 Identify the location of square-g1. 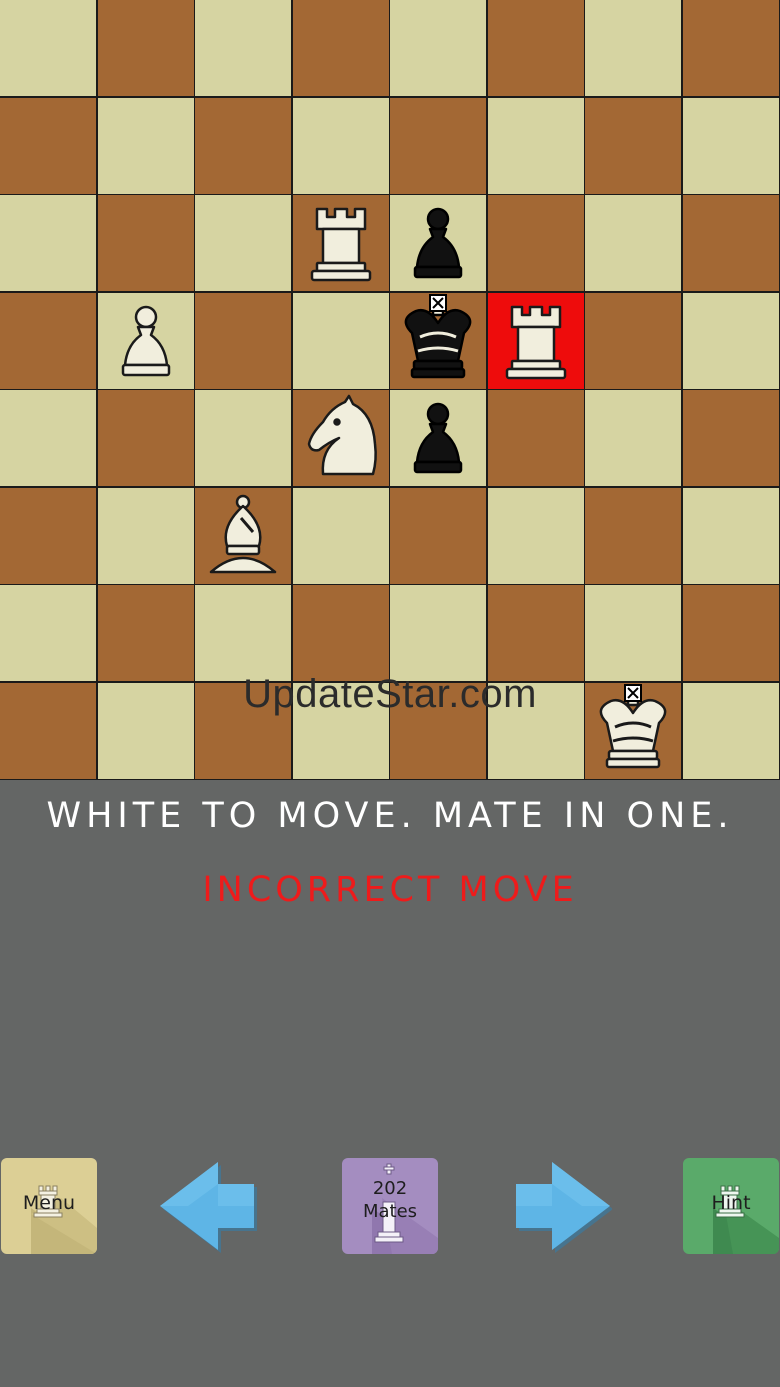
(633, 731).